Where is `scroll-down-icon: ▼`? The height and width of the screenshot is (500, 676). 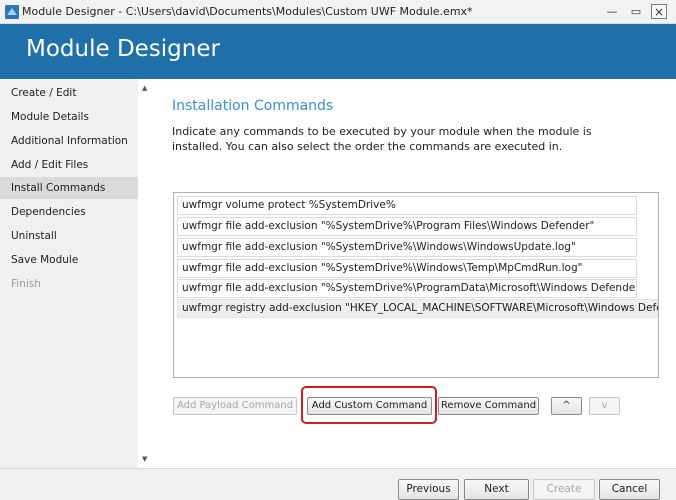 scroll-down-icon: ▼ is located at coordinates (144, 459).